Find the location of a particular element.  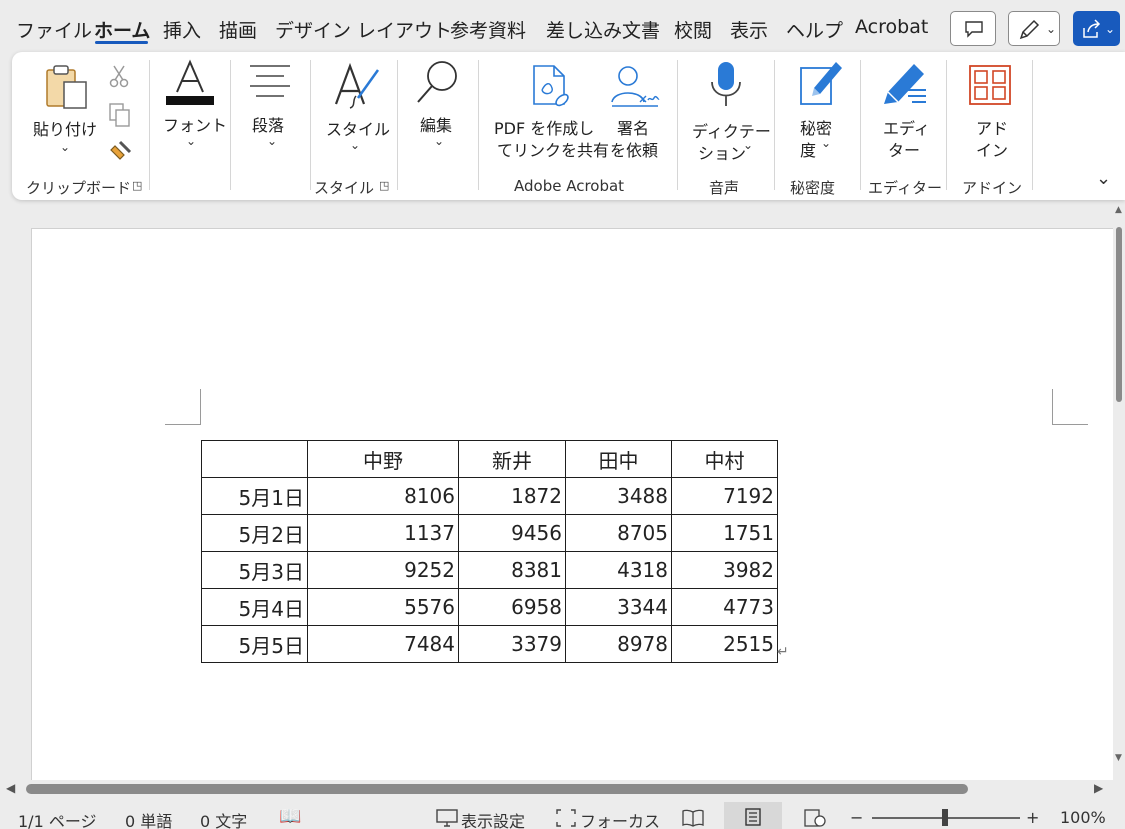

table-cell: 6958 is located at coordinates (512, 607).